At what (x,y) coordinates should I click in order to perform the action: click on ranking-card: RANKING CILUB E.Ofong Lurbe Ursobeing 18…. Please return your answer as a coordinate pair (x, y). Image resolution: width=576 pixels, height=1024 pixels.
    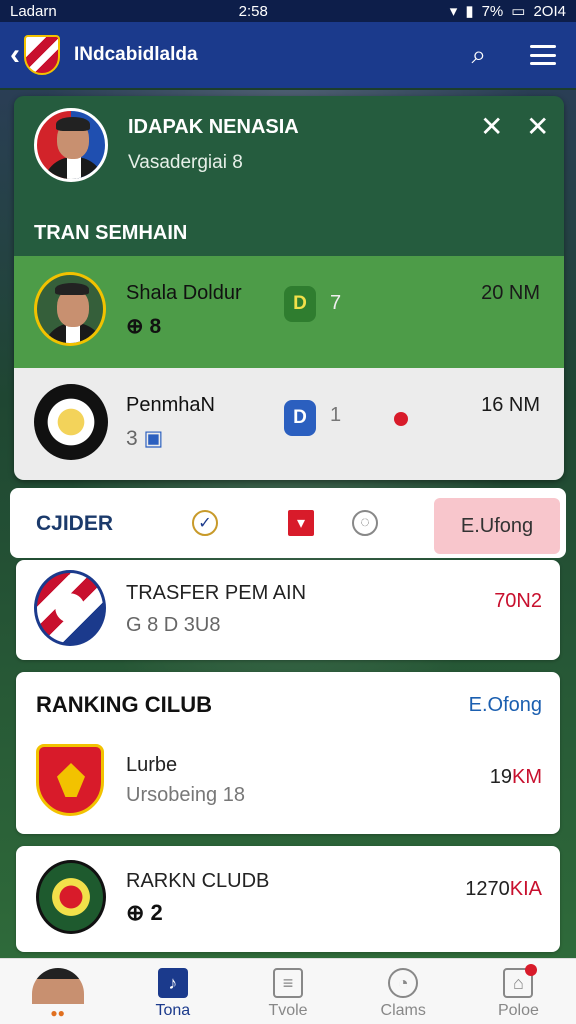
    Looking at the image, I should click on (288, 753).